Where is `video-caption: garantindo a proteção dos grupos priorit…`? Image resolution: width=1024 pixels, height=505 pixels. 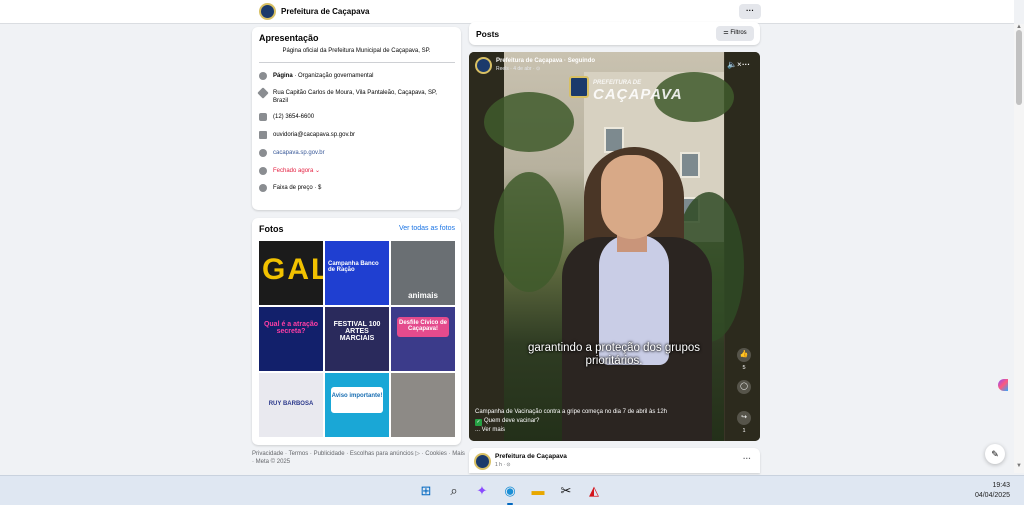
video-caption: garantindo a proteção dos grupos priorit… is located at coordinates (614, 354).